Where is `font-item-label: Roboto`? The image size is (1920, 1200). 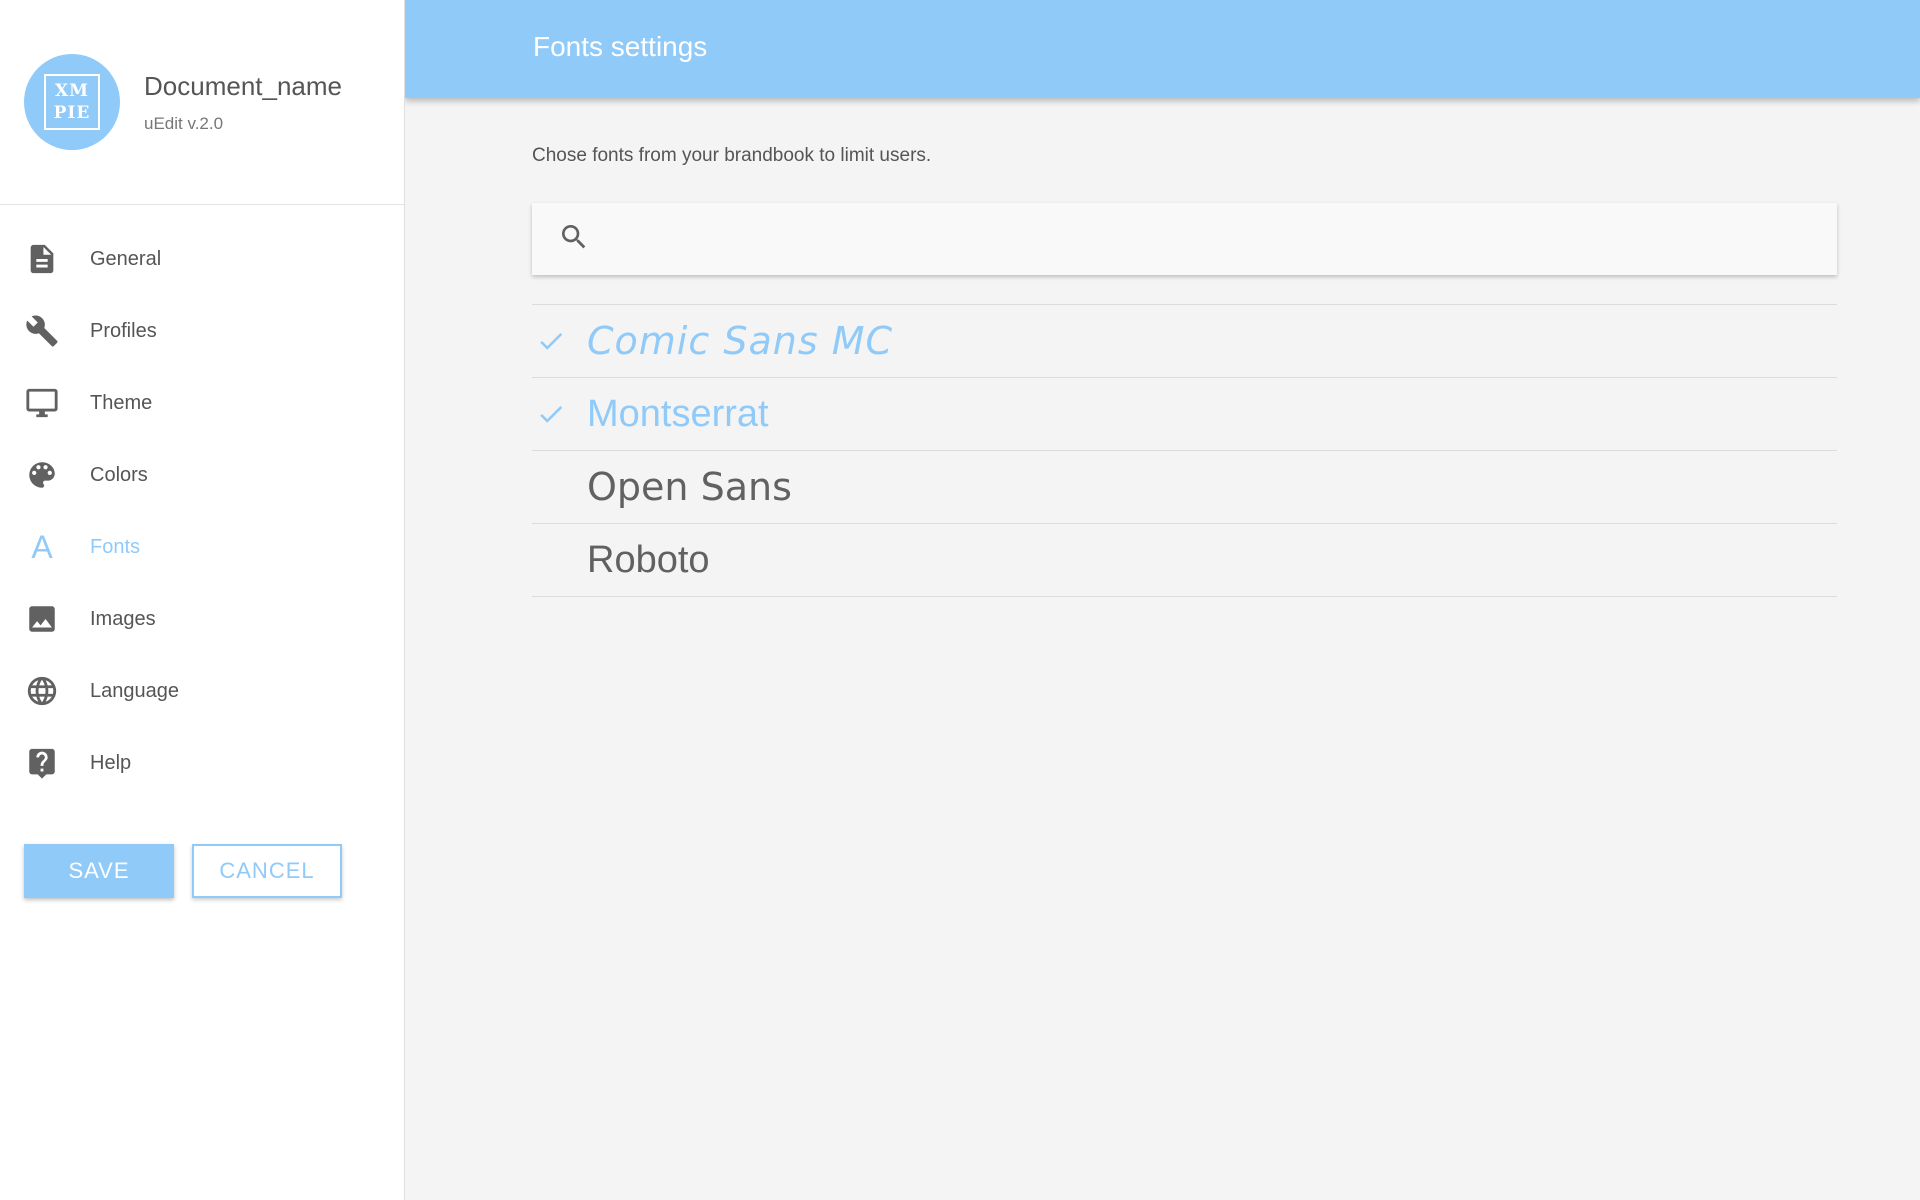 font-item-label: Roboto is located at coordinates (648, 559).